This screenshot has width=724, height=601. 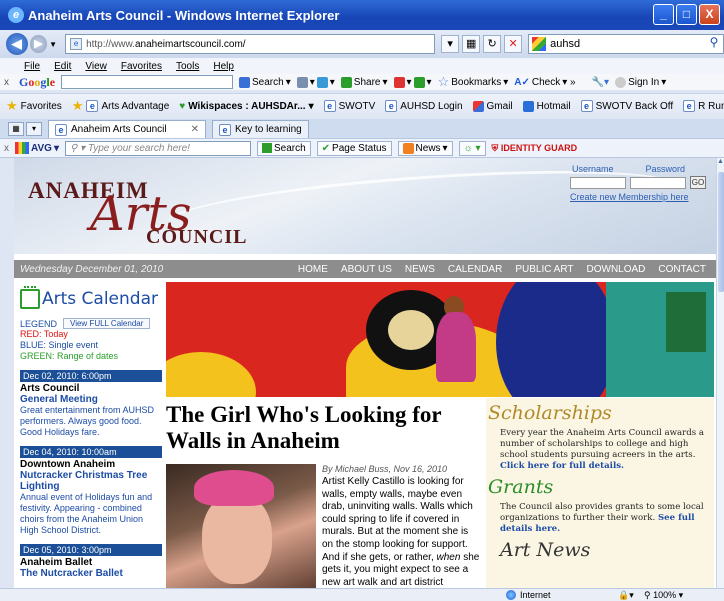 I want to click on google-share-button: Share ▾, so click(x=364, y=82).